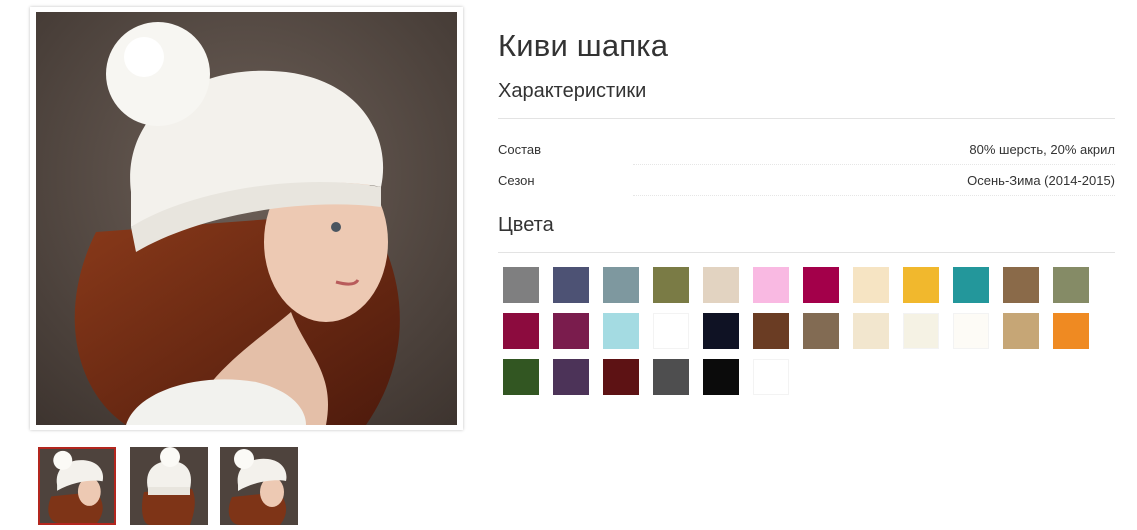  Describe the element at coordinates (572, 91) in the screenshot. I see `characteristics-heading: Характеристики` at that location.